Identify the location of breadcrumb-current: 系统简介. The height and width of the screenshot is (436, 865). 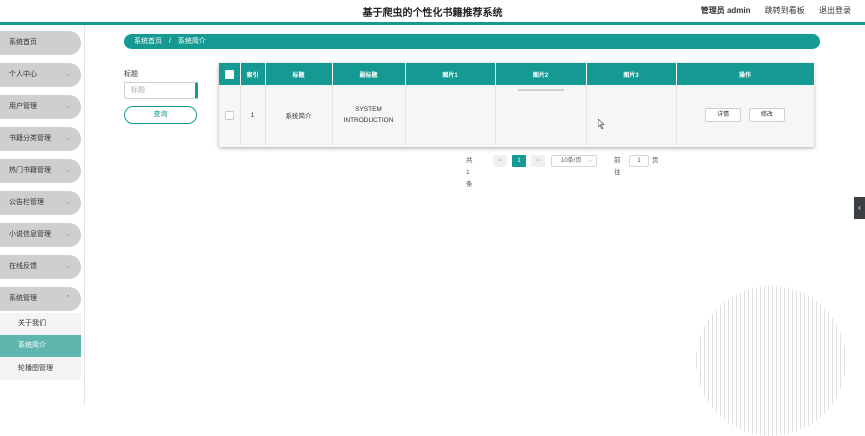
(191, 41).